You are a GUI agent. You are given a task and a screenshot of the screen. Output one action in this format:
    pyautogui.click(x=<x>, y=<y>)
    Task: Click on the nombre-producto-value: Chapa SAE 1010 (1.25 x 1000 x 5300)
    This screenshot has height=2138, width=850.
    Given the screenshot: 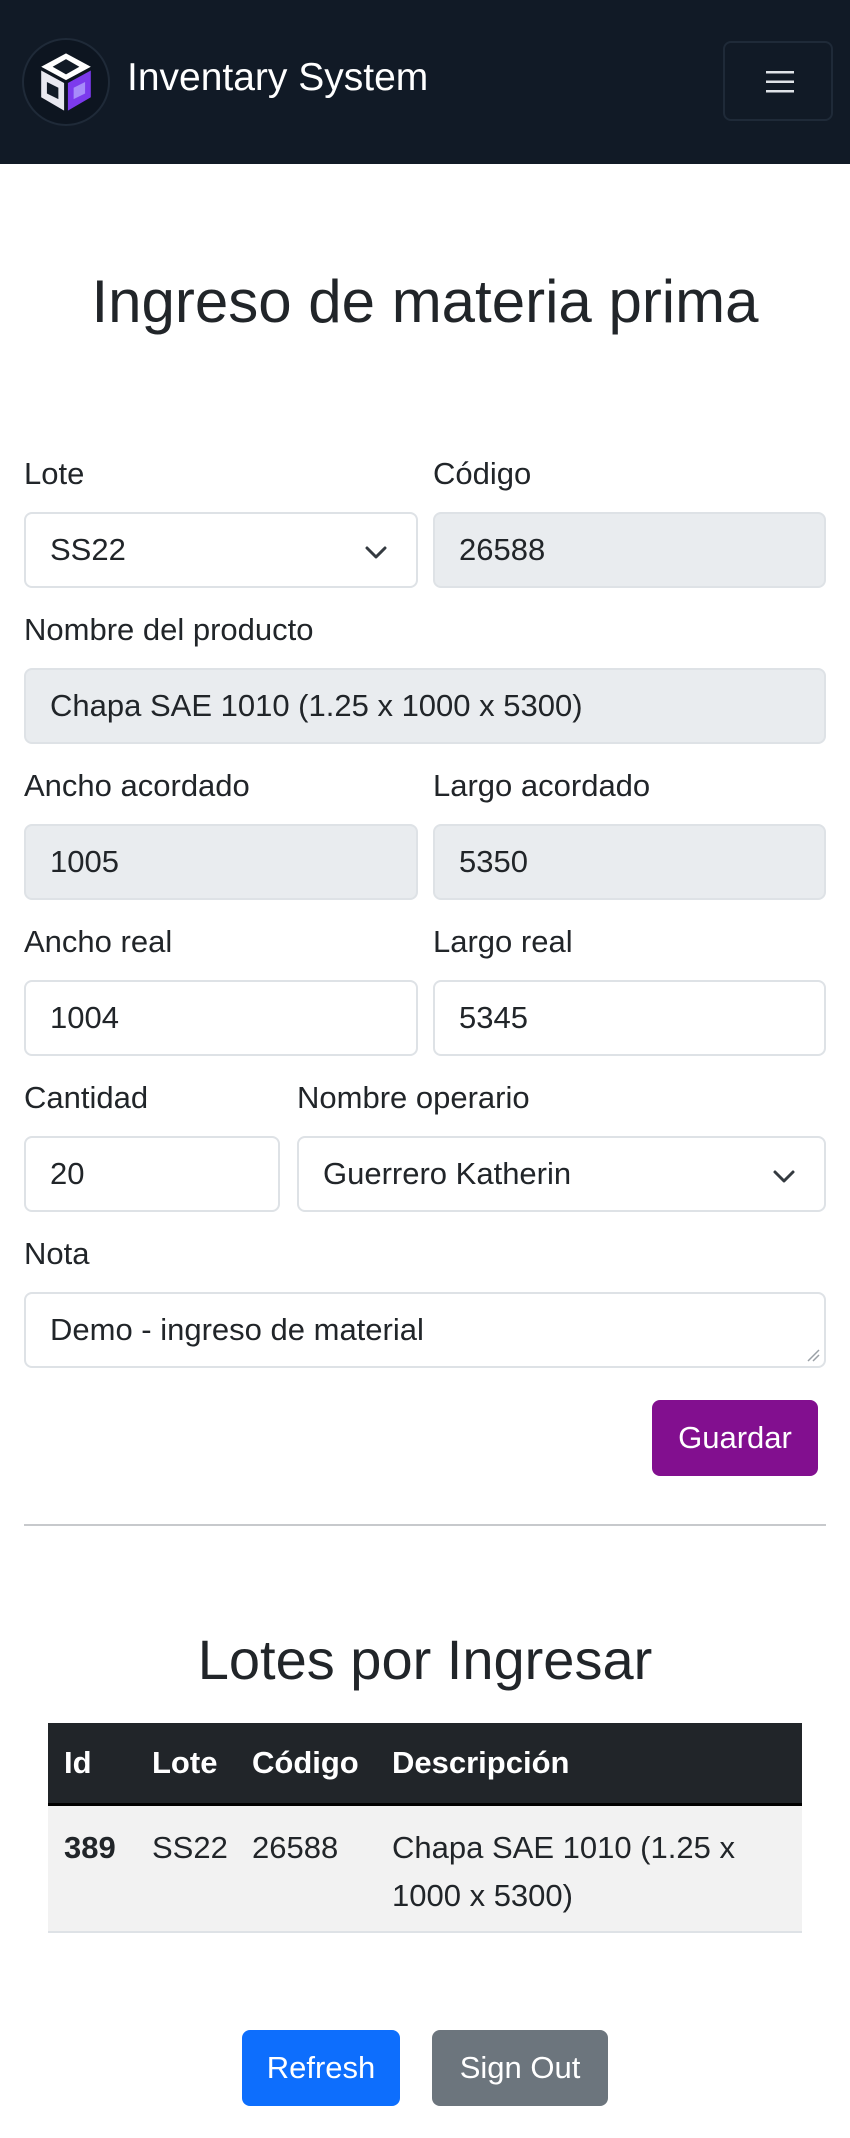 What is the action you would take?
    pyautogui.click(x=316, y=705)
    